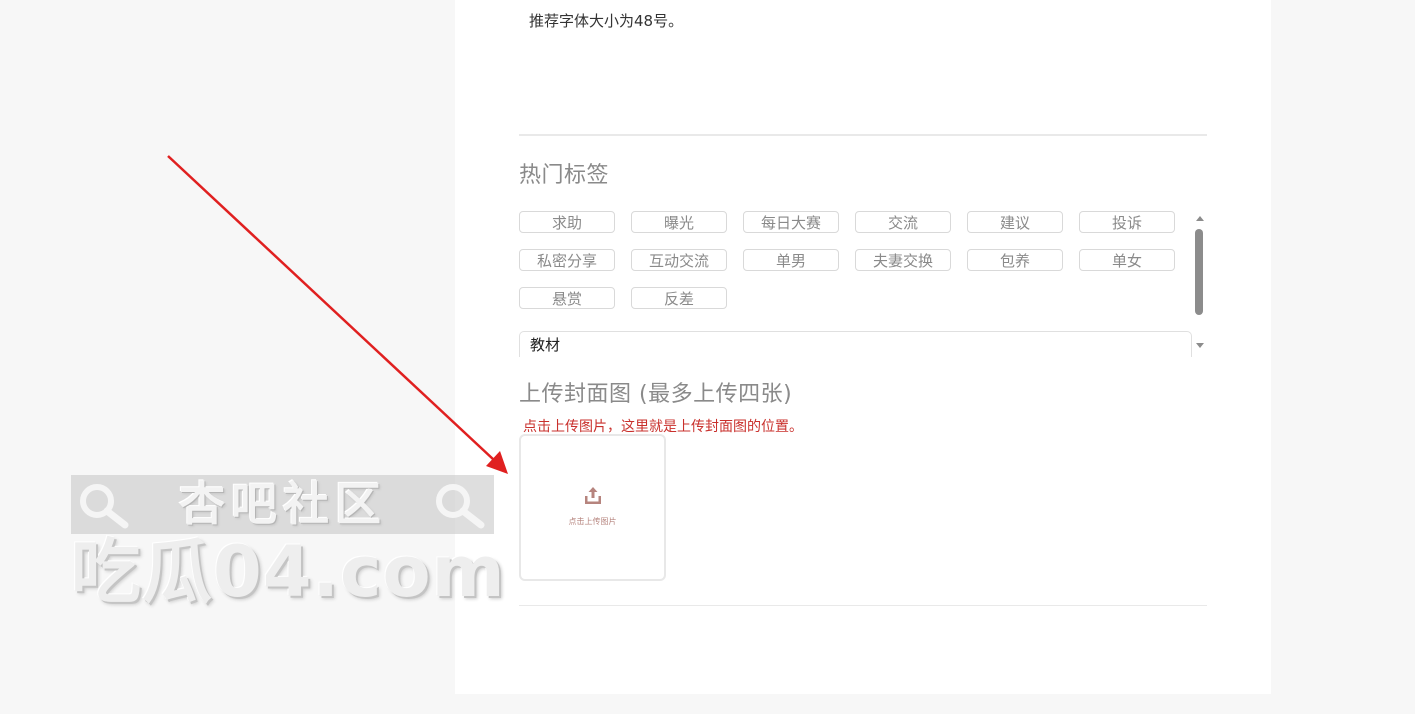 This screenshot has width=1415, height=714. Describe the element at coordinates (592, 507) in the screenshot. I see `cover-upload-button: 点击上传图片` at that location.